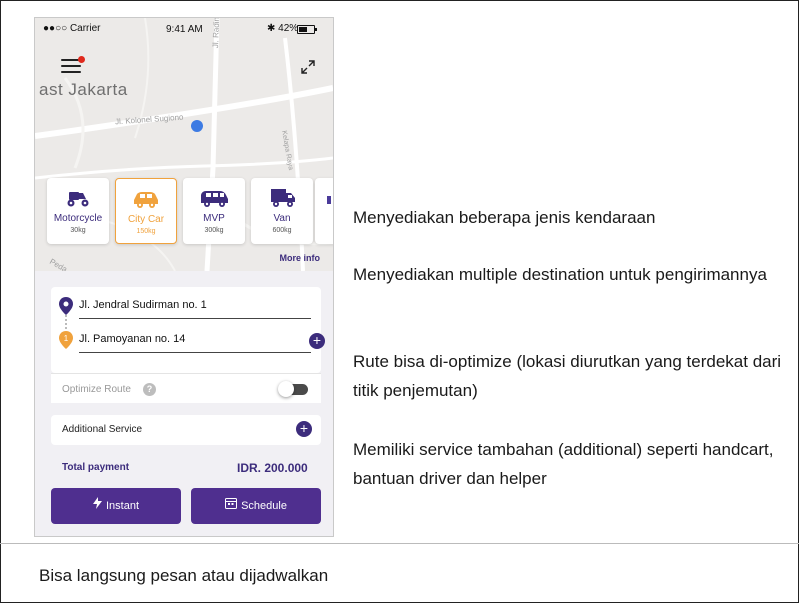 This screenshot has width=799, height=603. Describe the element at coordinates (293, 389) in the screenshot. I see `optimize-route-toggle` at that location.